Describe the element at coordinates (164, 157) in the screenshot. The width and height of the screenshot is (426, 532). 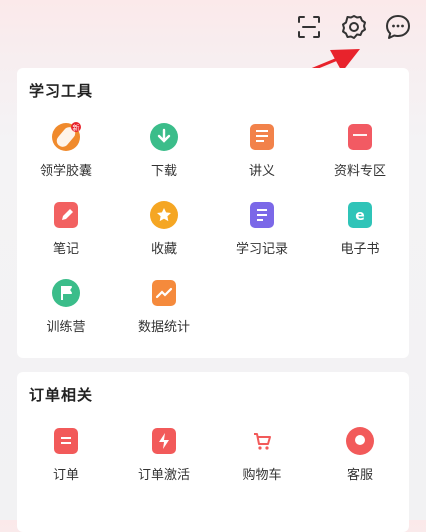
I see `tool-item: 下载` at that location.